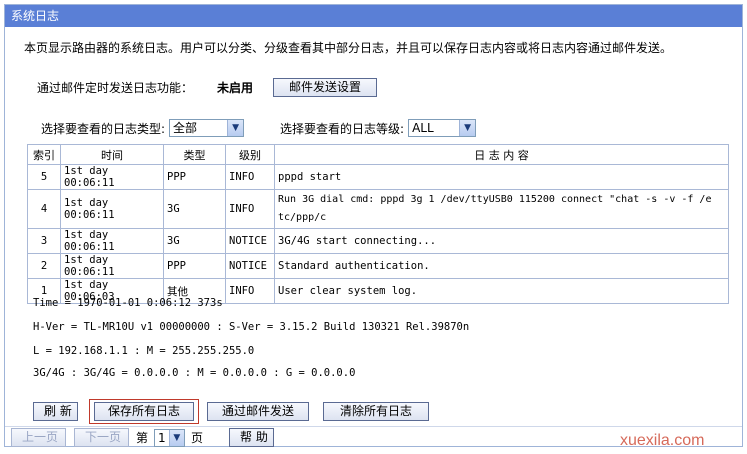  What do you see at coordinates (252, 437) in the screenshot?
I see `help-button: 帮 助` at bounding box center [252, 437].